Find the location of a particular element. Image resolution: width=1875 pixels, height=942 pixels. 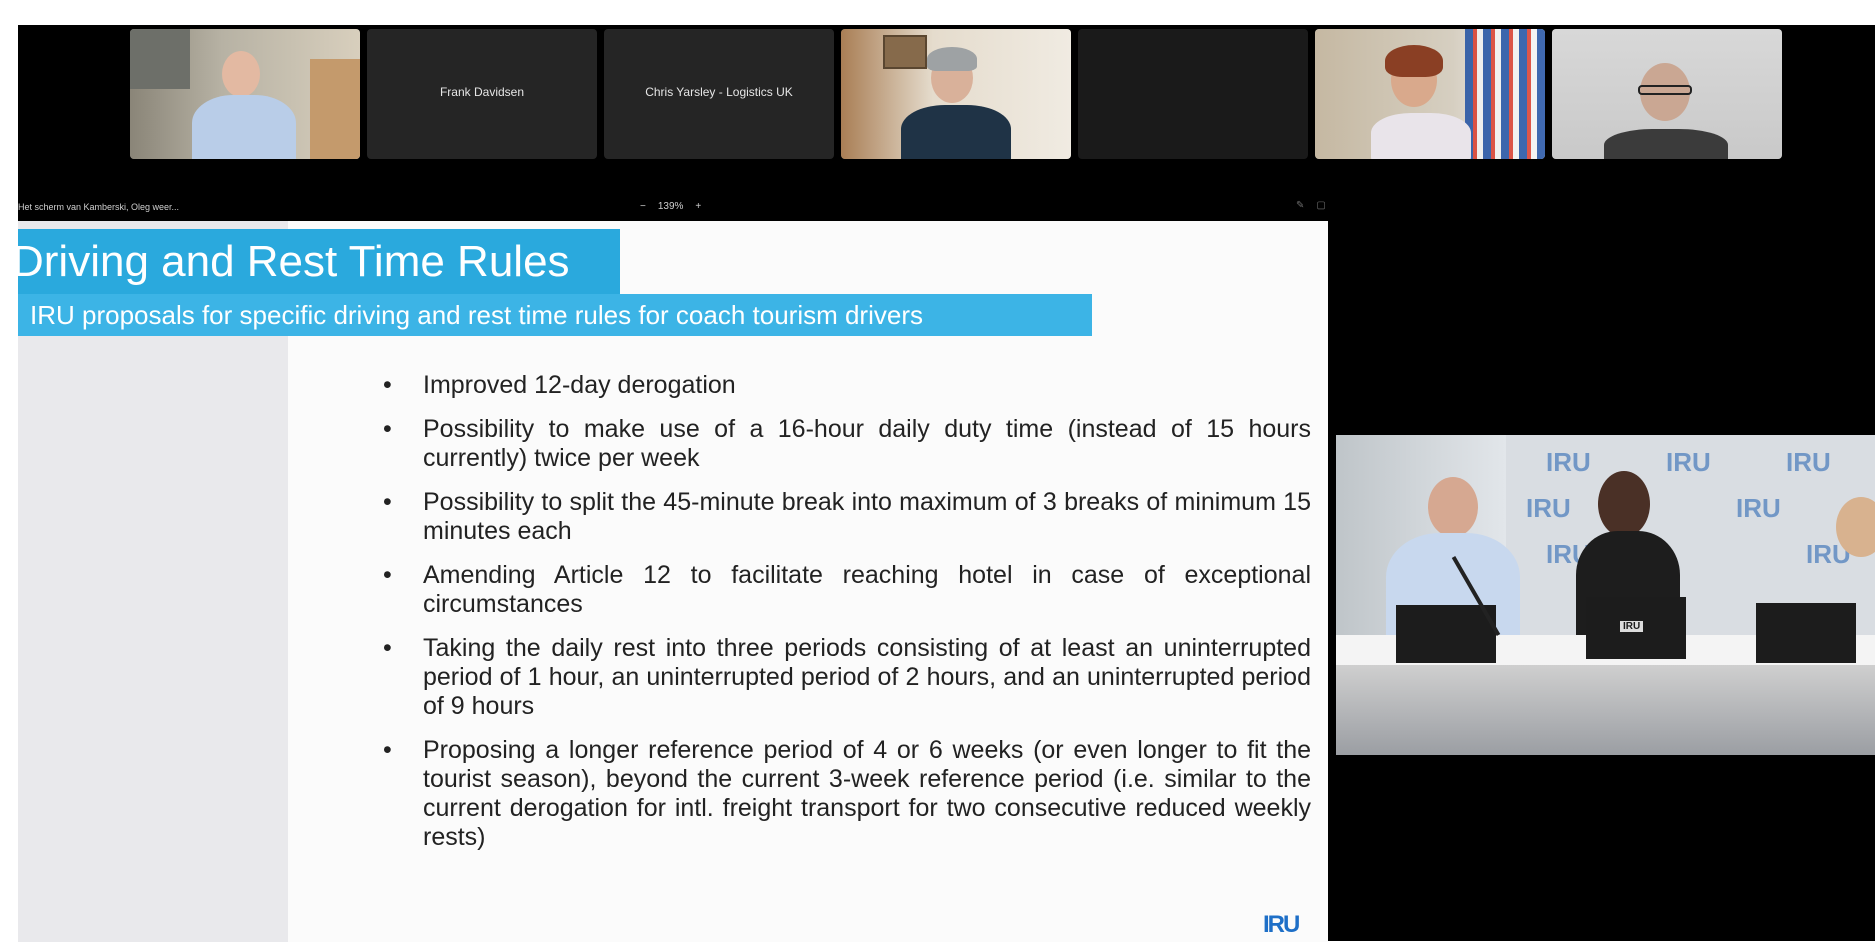

zoom-controls: − 139% + is located at coordinates (670, 206).